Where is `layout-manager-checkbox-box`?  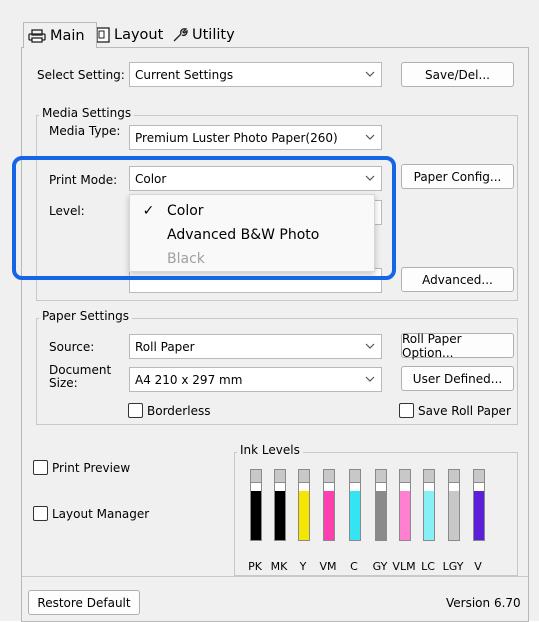 layout-manager-checkbox-box is located at coordinates (40, 513).